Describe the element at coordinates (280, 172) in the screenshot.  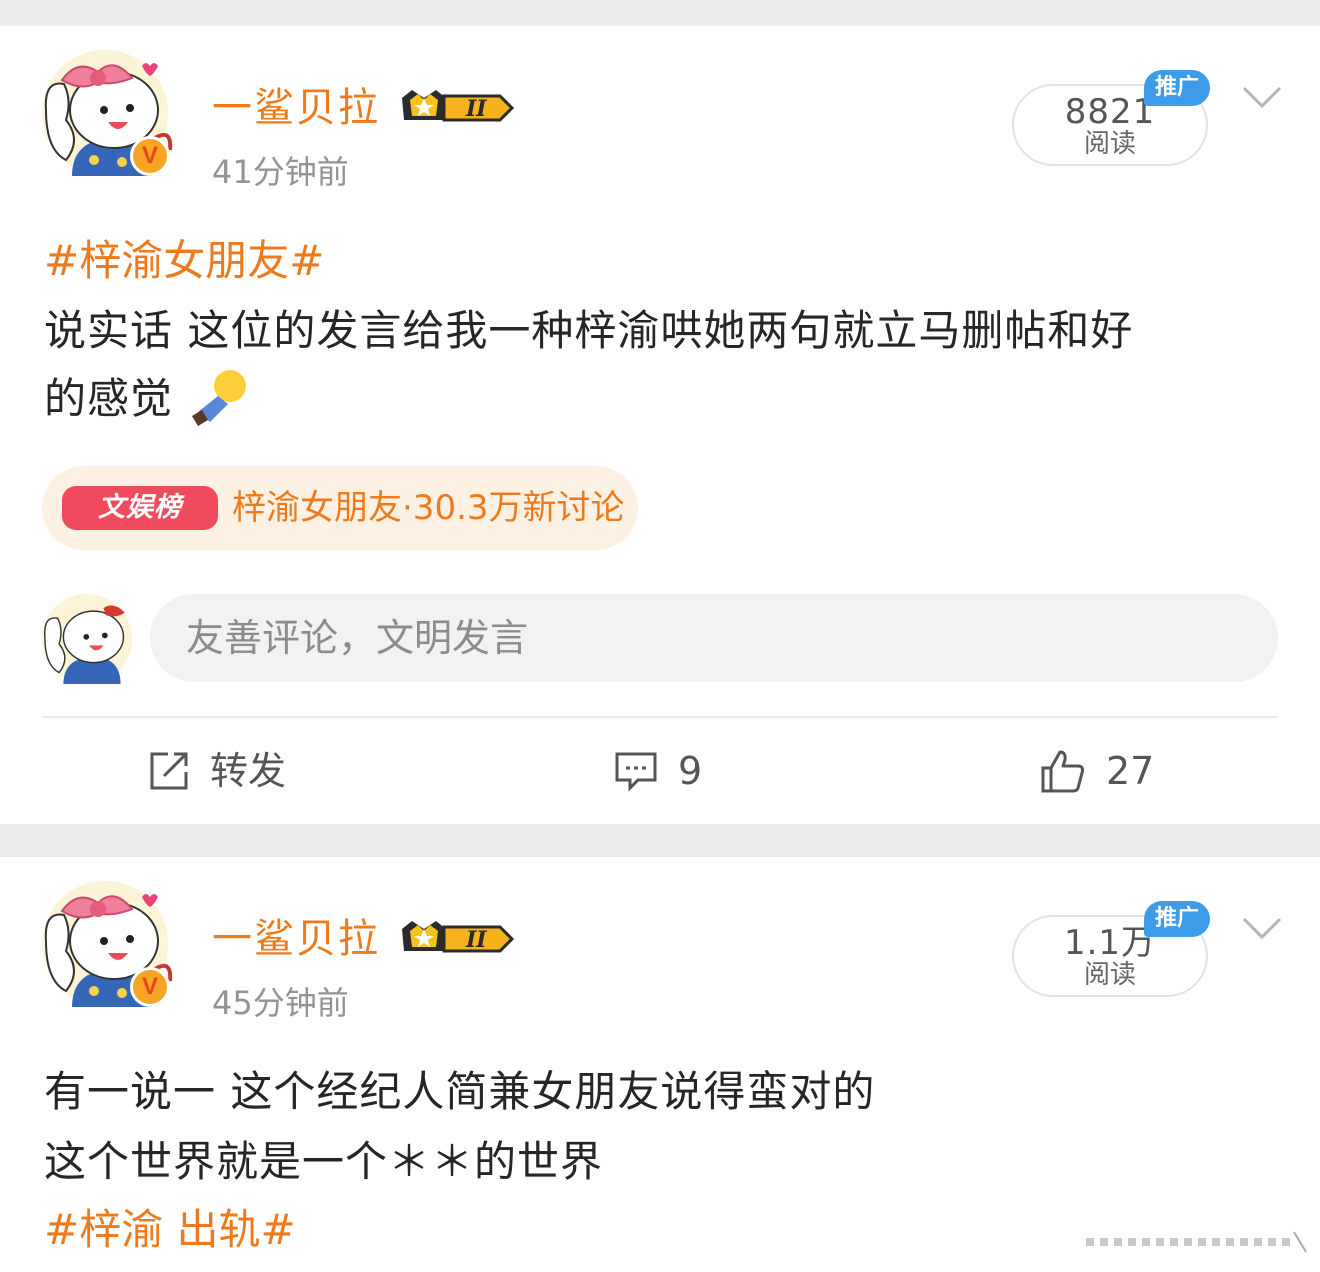
I see `post-timestamp: 41分钟前` at that location.